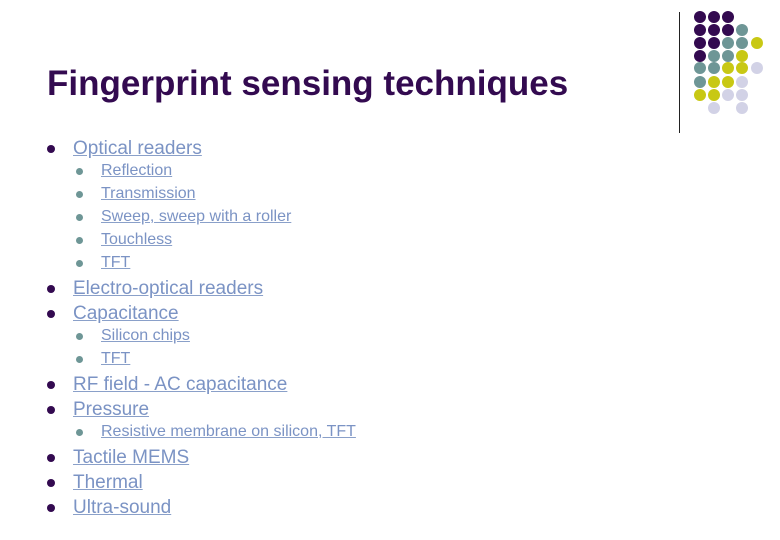  What do you see at coordinates (111, 409) in the screenshot?
I see `list-item-link: Pressure` at bounding box center [111, 409].